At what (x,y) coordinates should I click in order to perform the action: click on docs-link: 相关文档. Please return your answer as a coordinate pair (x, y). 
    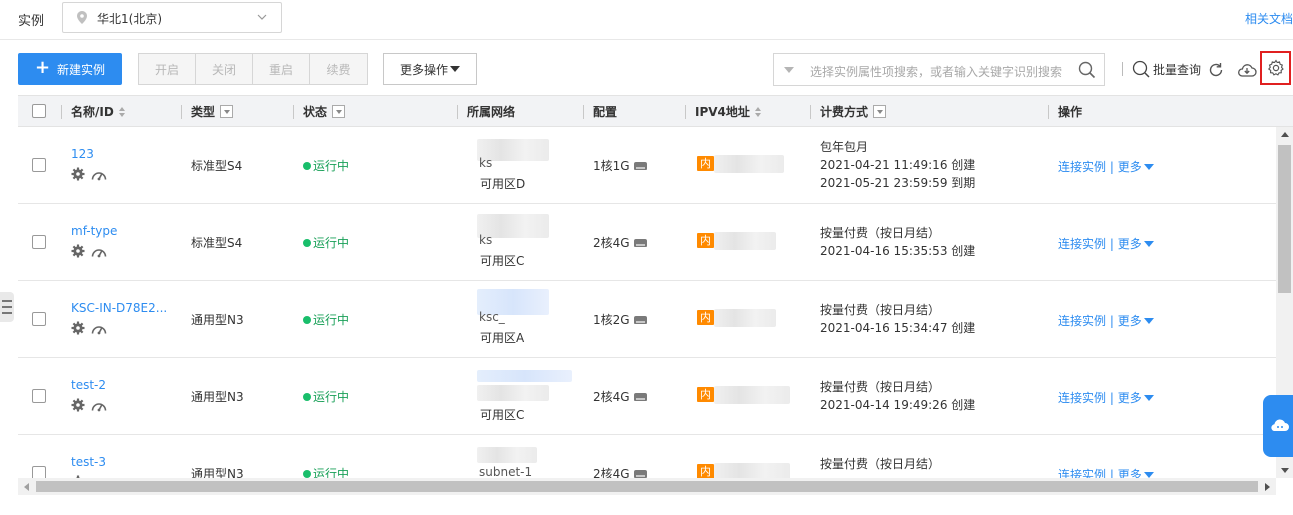
    Looking at the image, I should click on (1269, 18).